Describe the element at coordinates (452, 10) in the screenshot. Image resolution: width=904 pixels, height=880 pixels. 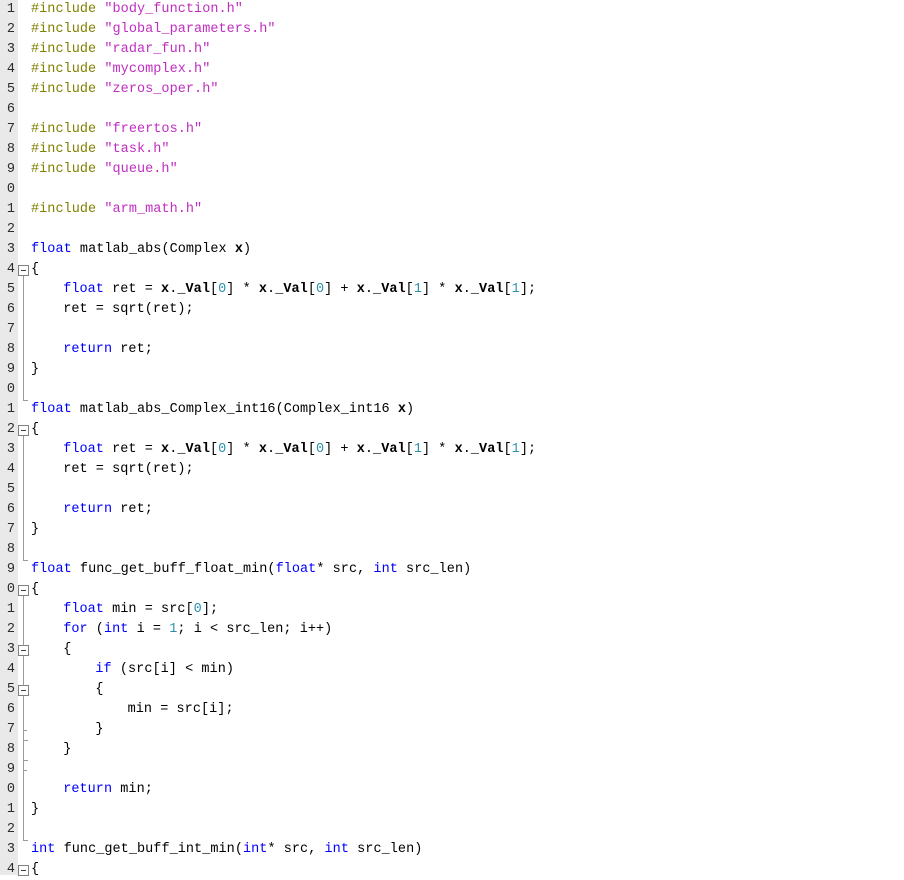
I see `code-line: 1 #include "body_function.h"` at that location.